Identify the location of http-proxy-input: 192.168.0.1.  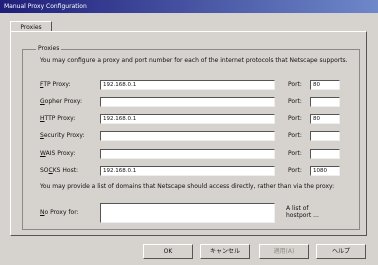
(187, 119).